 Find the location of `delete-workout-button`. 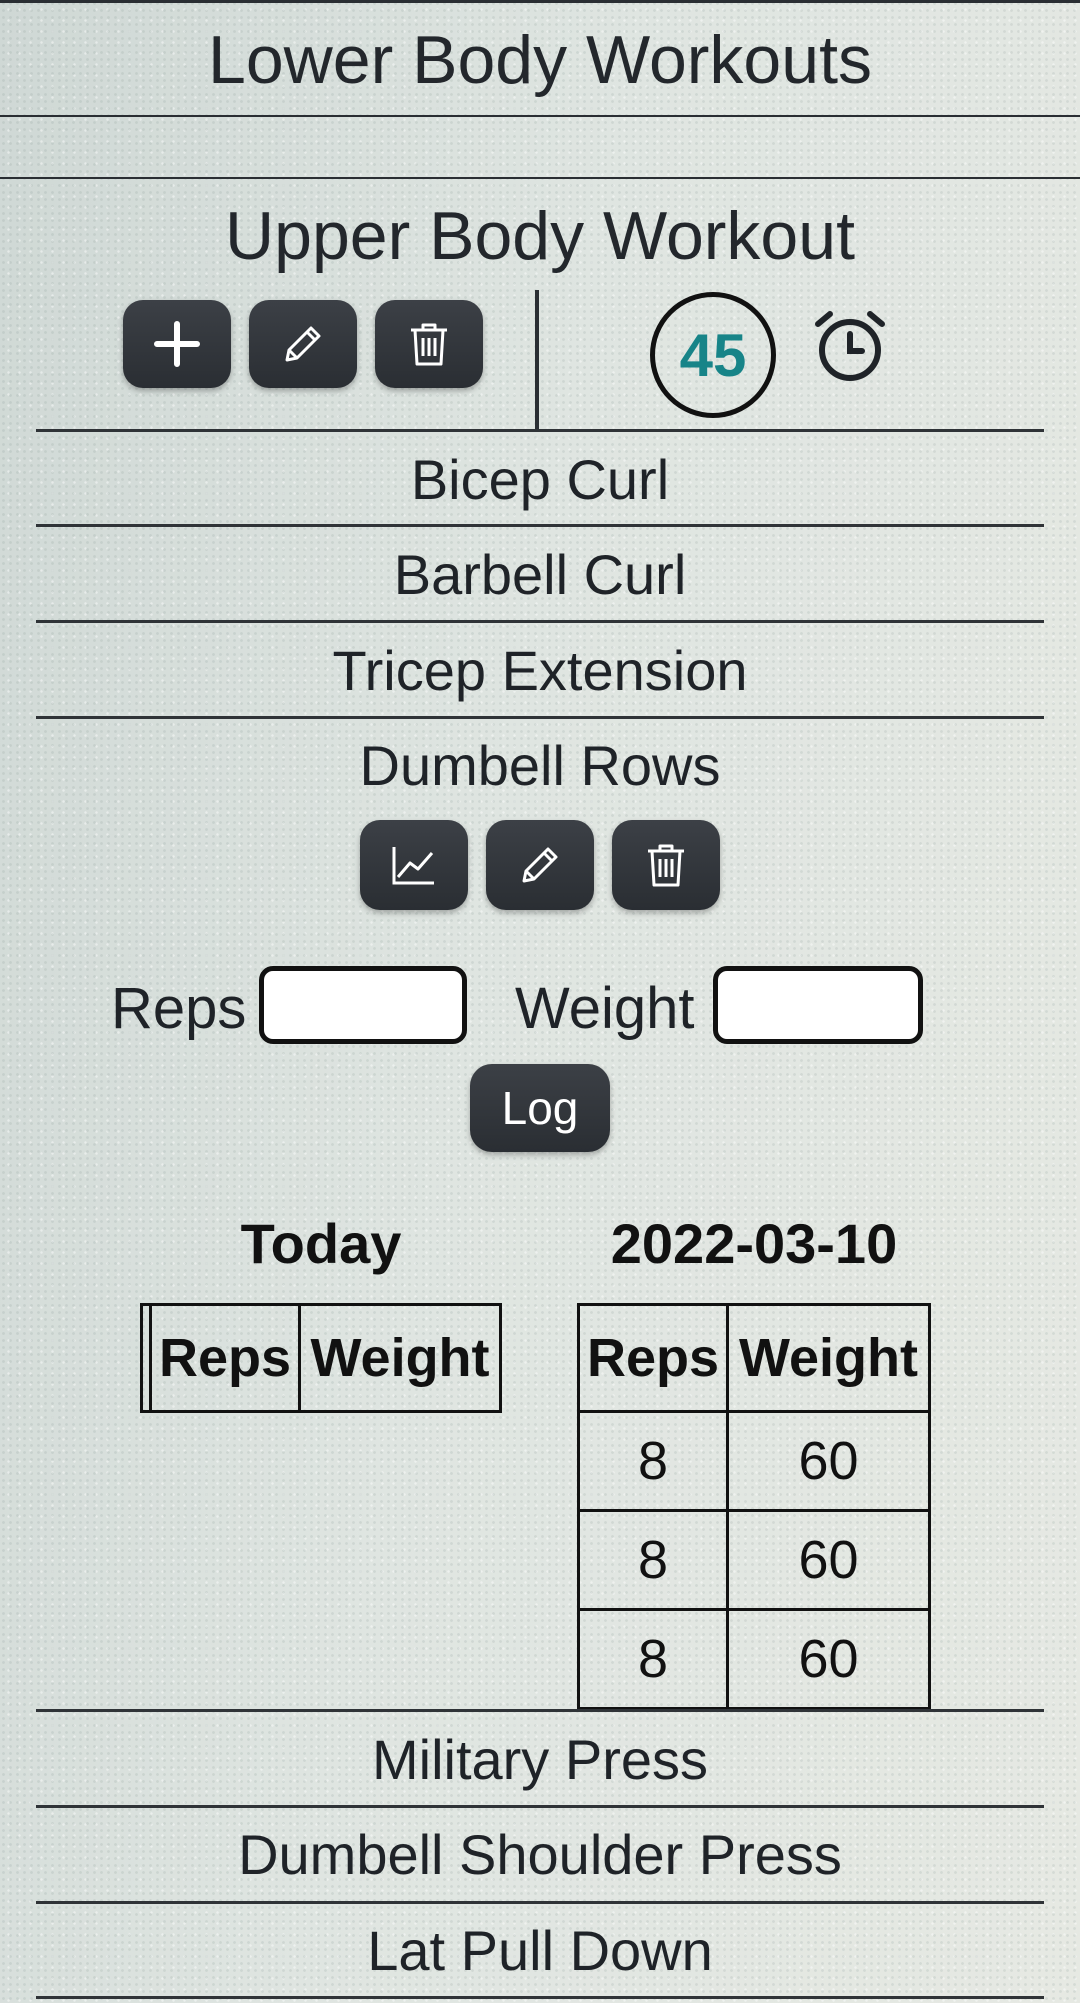

delete-workout-button is located at coordinates (429, 344).